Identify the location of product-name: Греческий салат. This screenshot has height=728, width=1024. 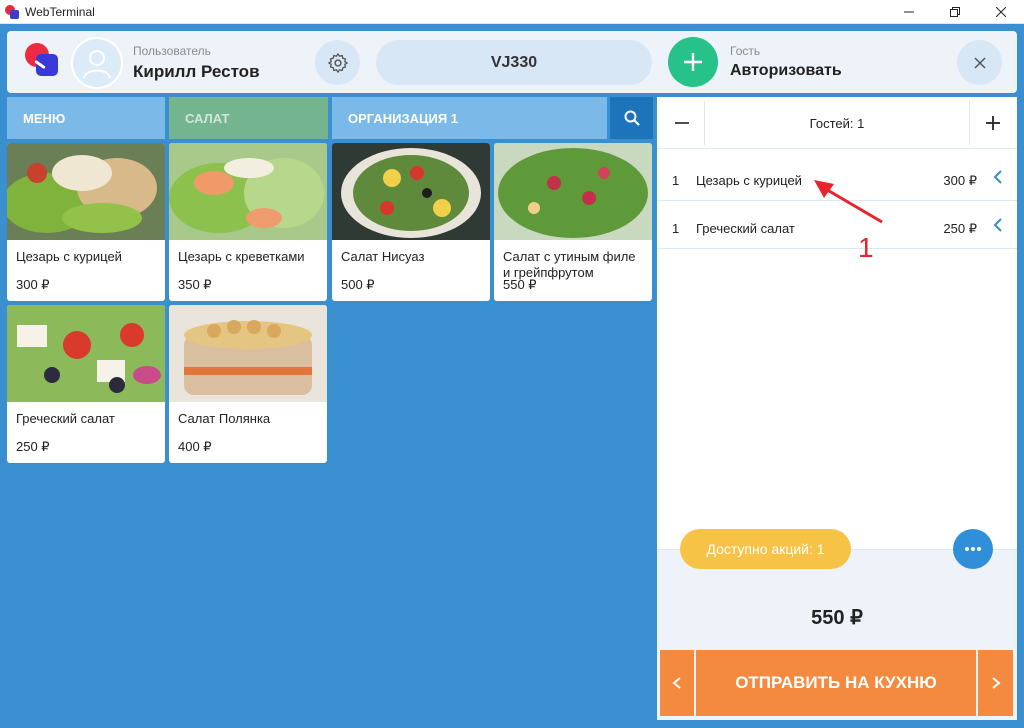
(65, 418).